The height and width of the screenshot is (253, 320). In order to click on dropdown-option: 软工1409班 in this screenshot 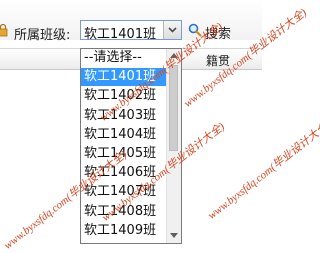, I will do `click(124, 231)`.